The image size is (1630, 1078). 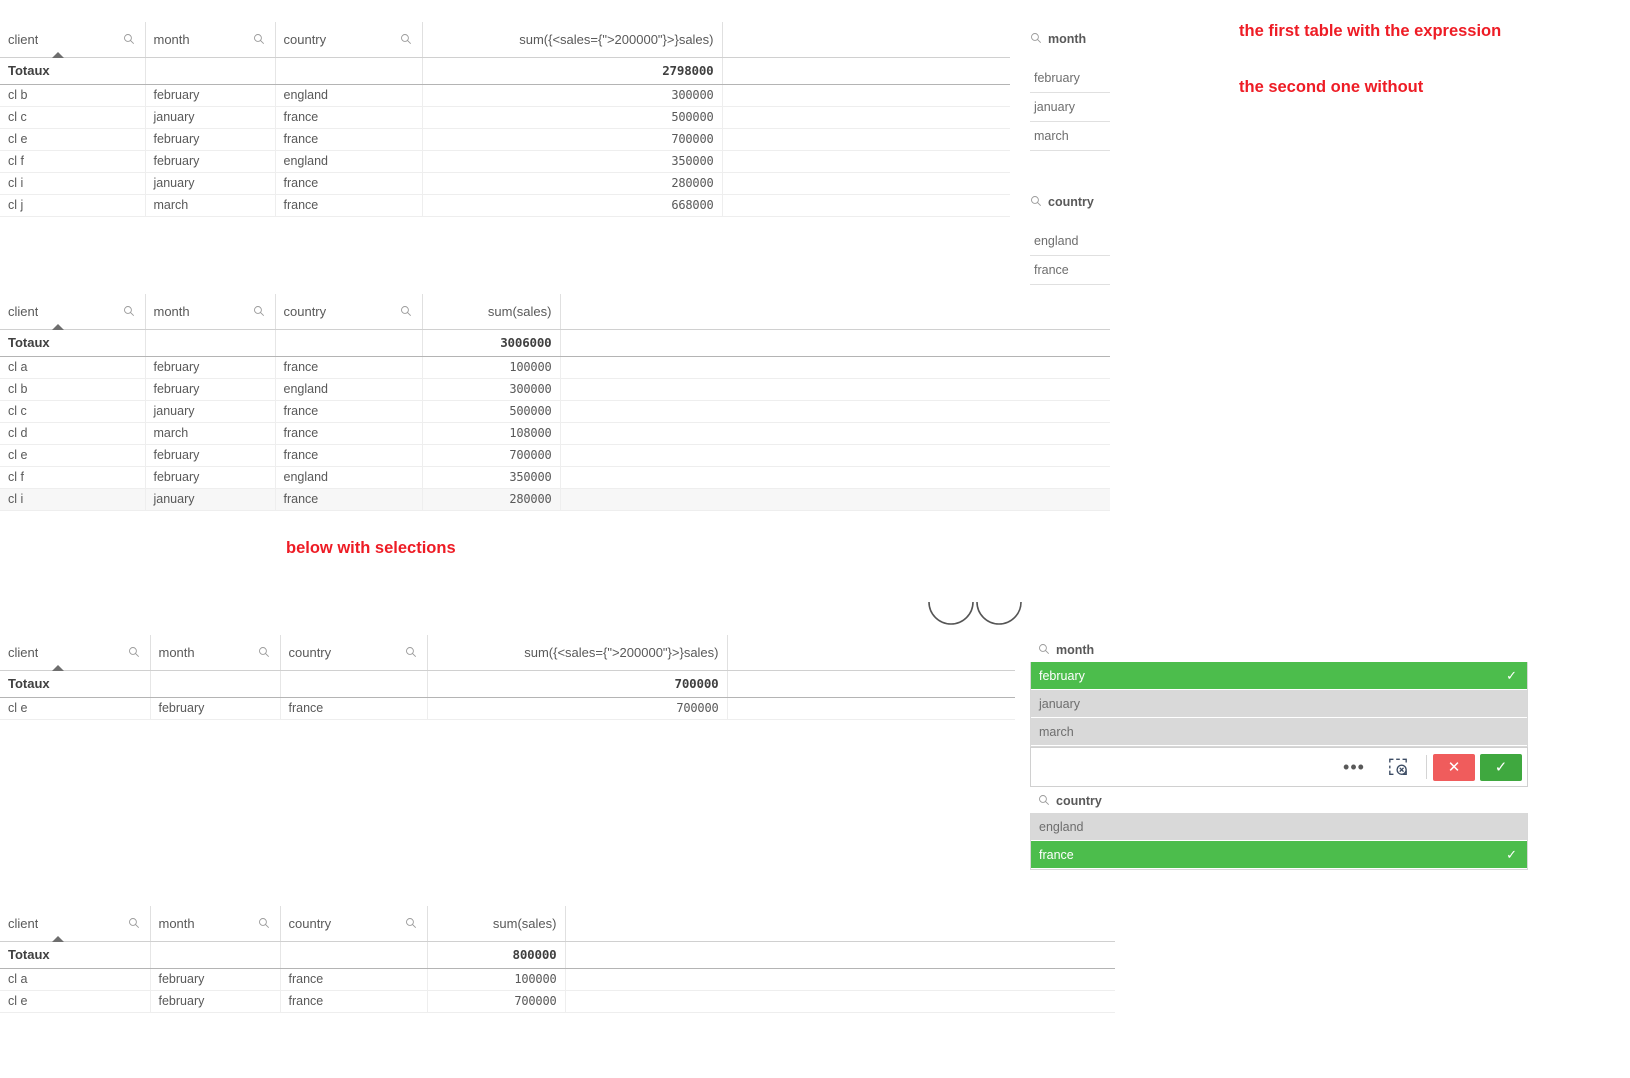 What do you see at coordinates (1070, 78) in the screenshot?
I see `list-item: february` at bounding box center [1070, 78].